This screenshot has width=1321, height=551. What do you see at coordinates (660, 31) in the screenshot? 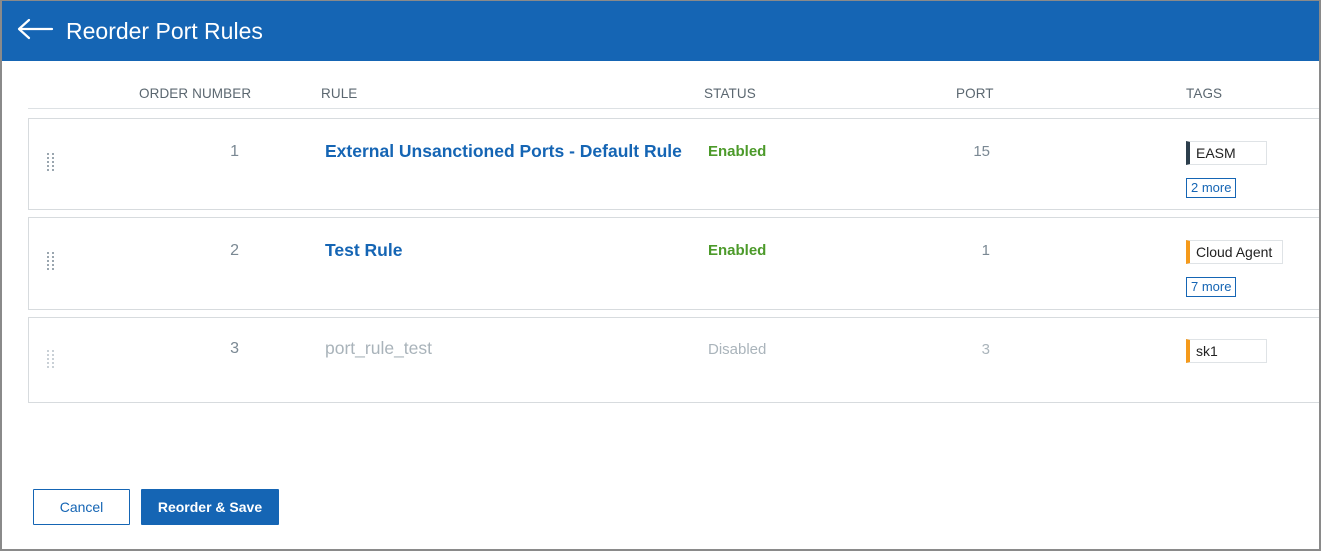
I see `page-header: Reorder Port Rules` at bounding box center [660, 31].